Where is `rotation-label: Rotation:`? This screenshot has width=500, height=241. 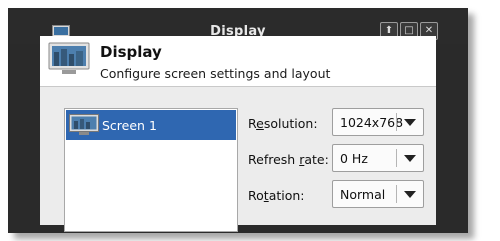 rotation-label: Rotation: is located at coordinates (276, 195).